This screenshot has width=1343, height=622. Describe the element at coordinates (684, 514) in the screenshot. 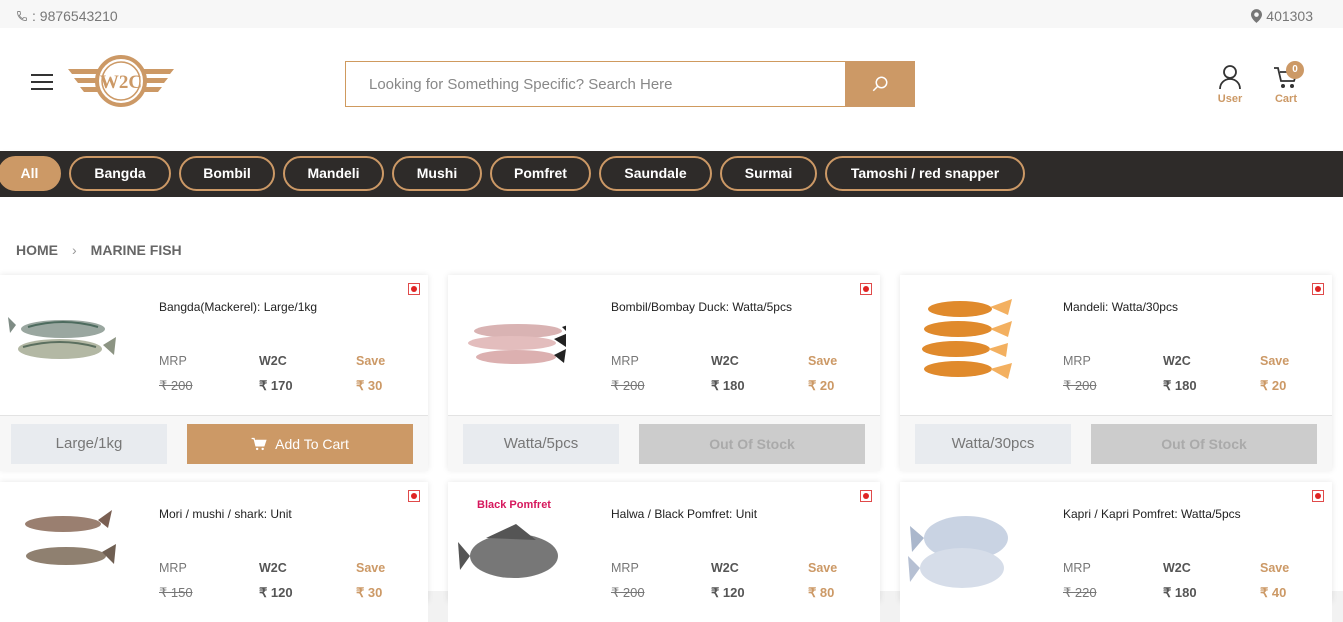

I see `product-name: Halwa / Black Pomfret: Unit` at that location.